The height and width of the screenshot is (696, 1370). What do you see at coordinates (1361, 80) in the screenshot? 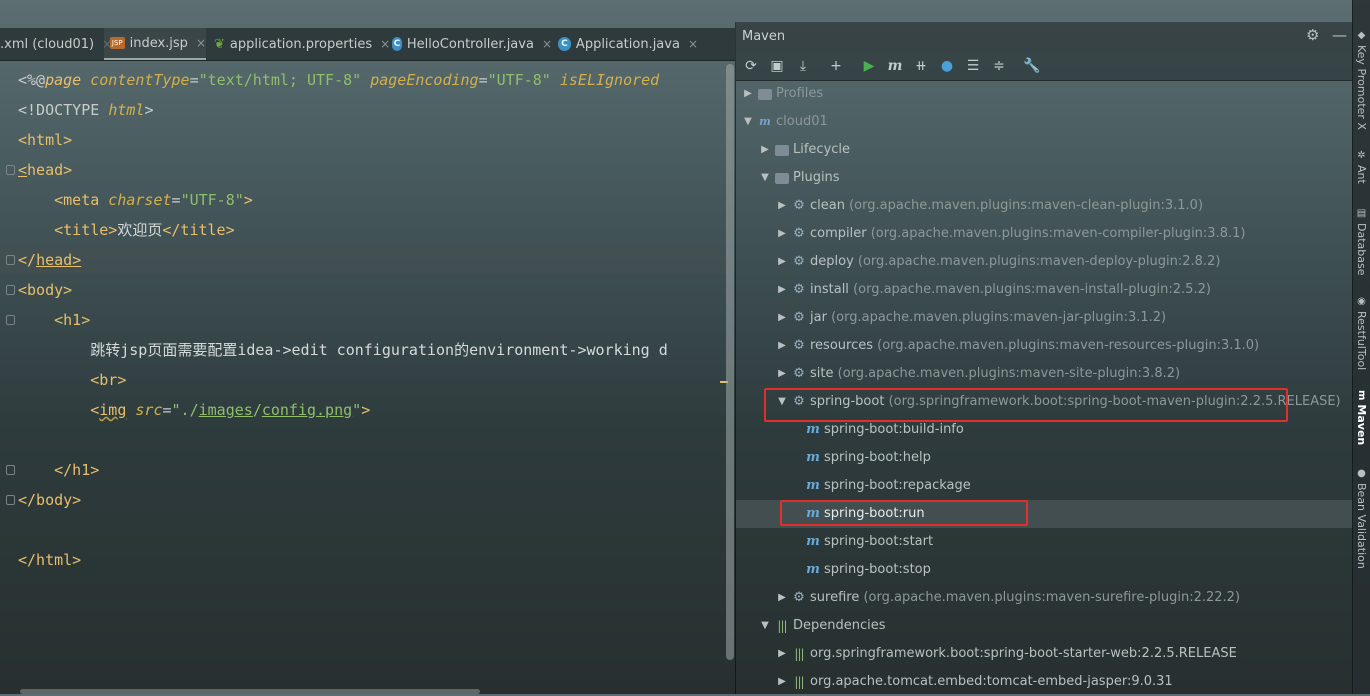
I see `tool-key-promoter: ◆ Key Promoter X` at bounding box center [1361, 80].